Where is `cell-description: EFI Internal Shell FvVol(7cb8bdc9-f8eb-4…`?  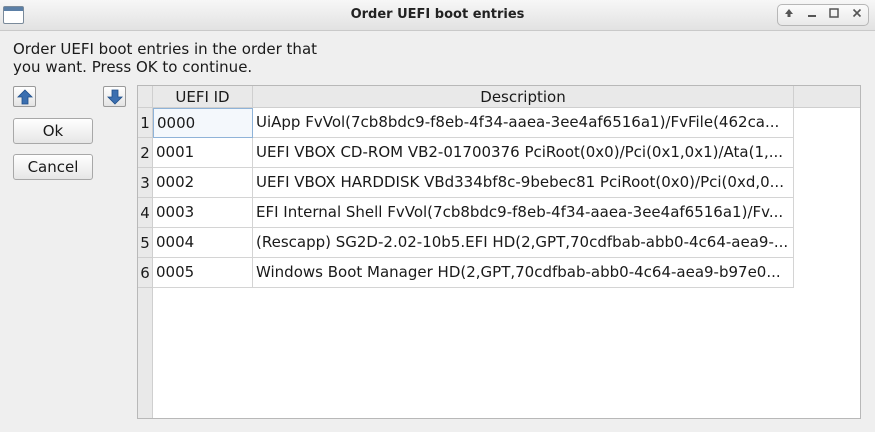
cell-description: EFI Internal Shell FvVol(7cb8bdc9-f8eb-4… is located at coordinates (523, 213).